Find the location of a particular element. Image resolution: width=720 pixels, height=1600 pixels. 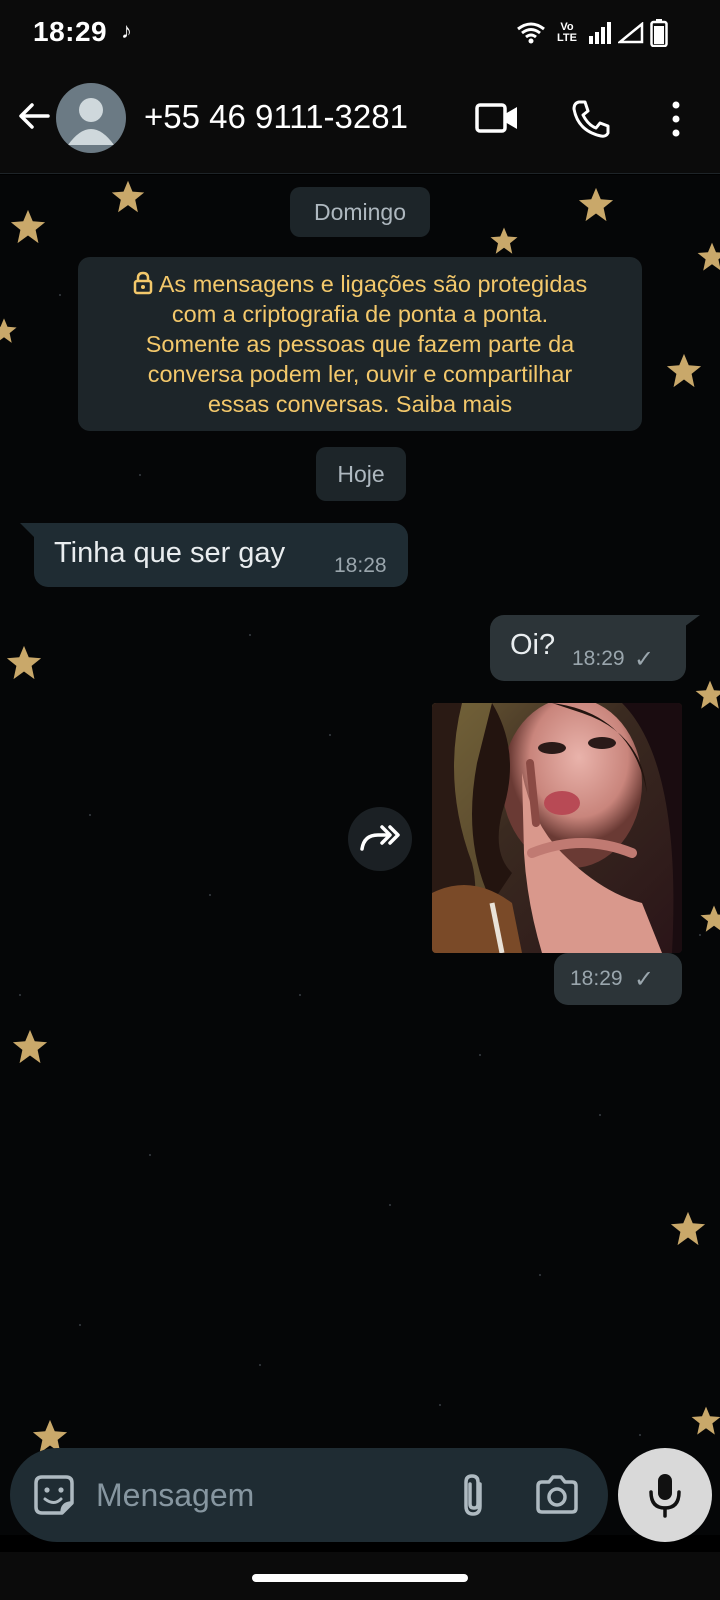

wifi-icon is located at coordinates (531, 33).